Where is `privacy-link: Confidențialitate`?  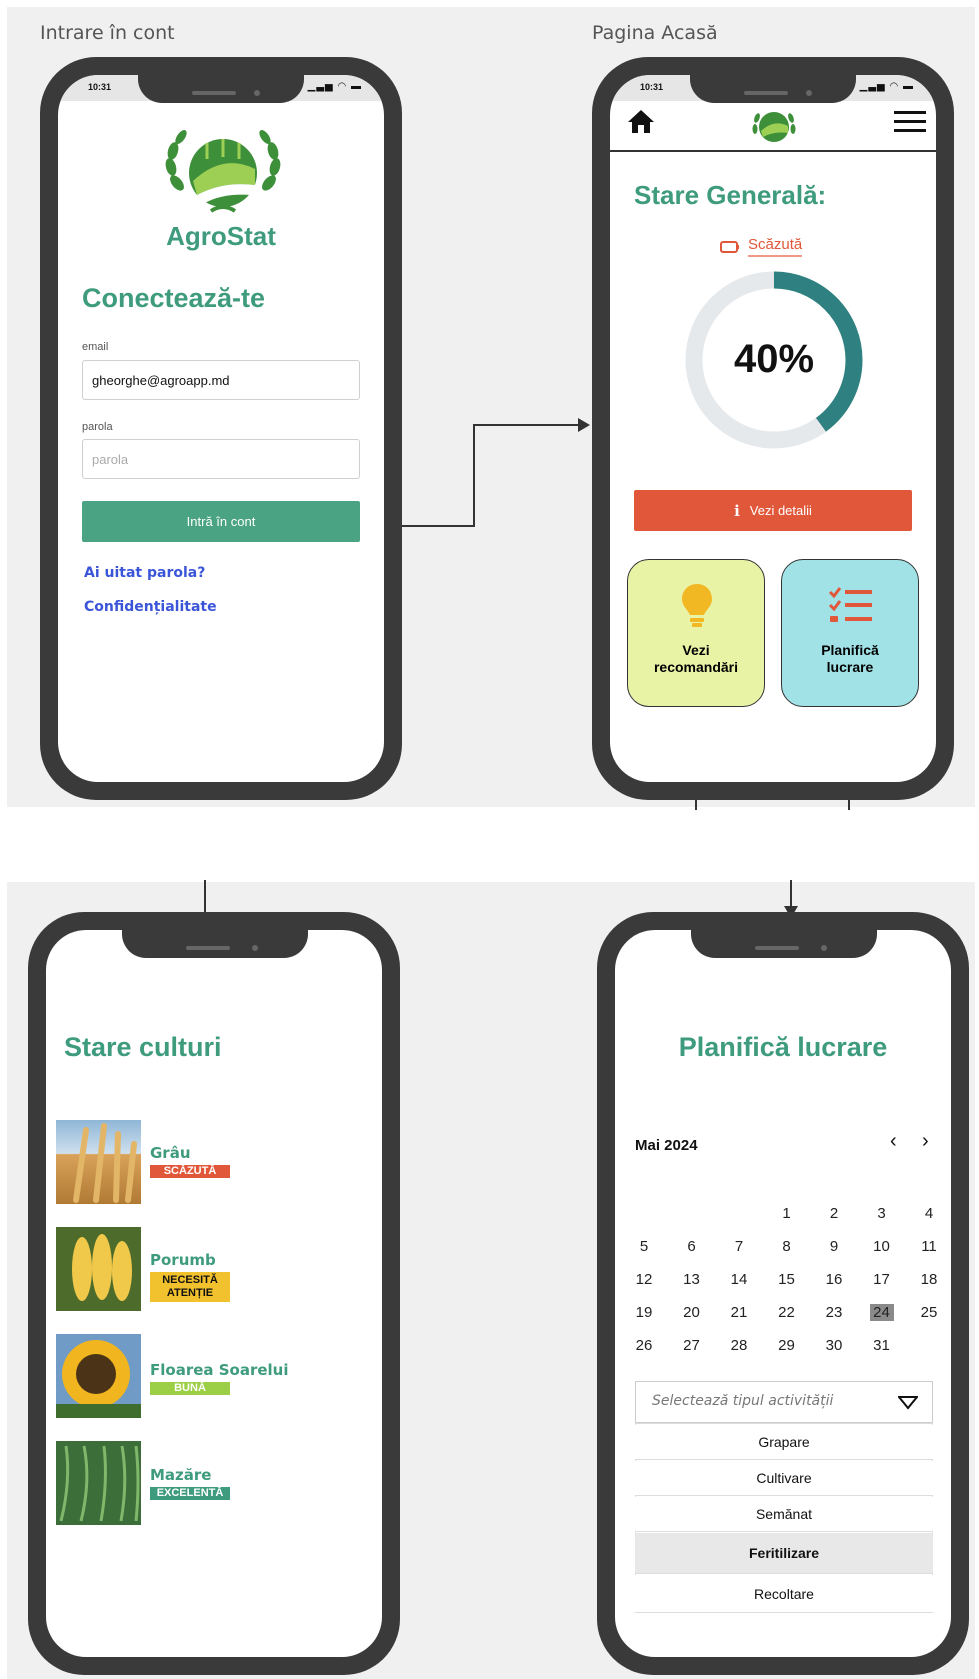
privacy-link: Confidențialitate is located at coordinates (150, 607).